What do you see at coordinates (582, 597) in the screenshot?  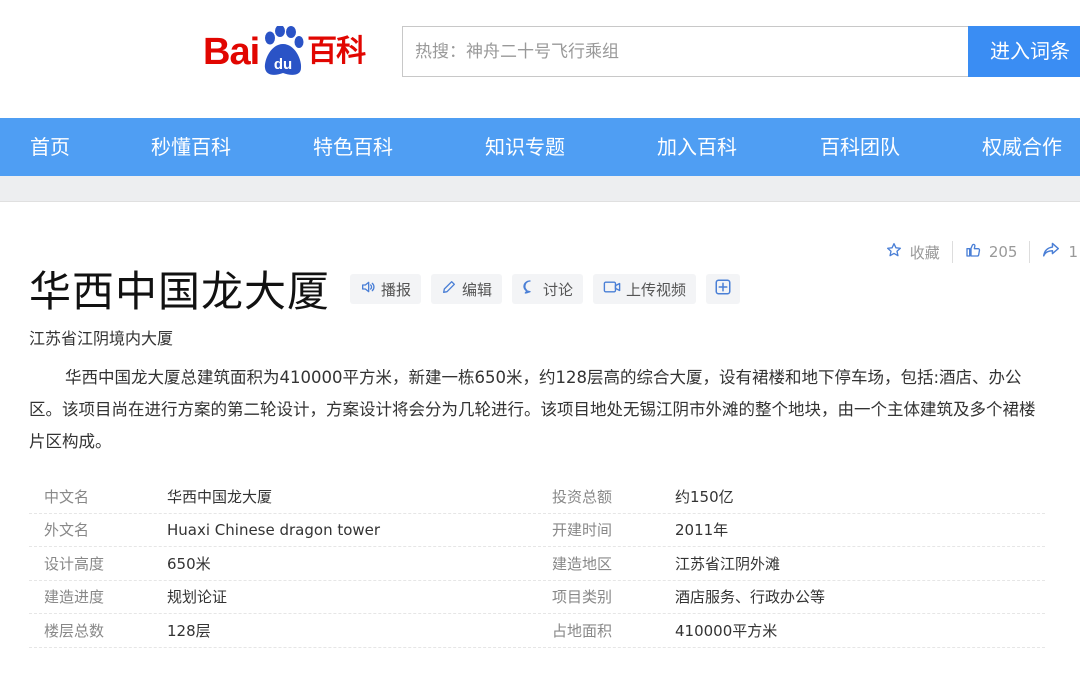 I see `info-label: 项目类别` at bounding box center [582, 597].